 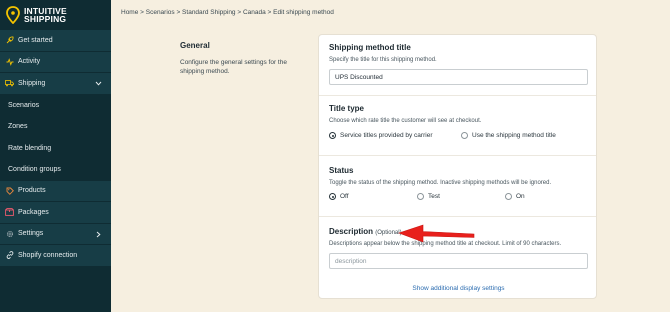 What do you see at coordinates (9, 255) in the screenshot?
I see `link-icon` at bounding box center [9, 255].